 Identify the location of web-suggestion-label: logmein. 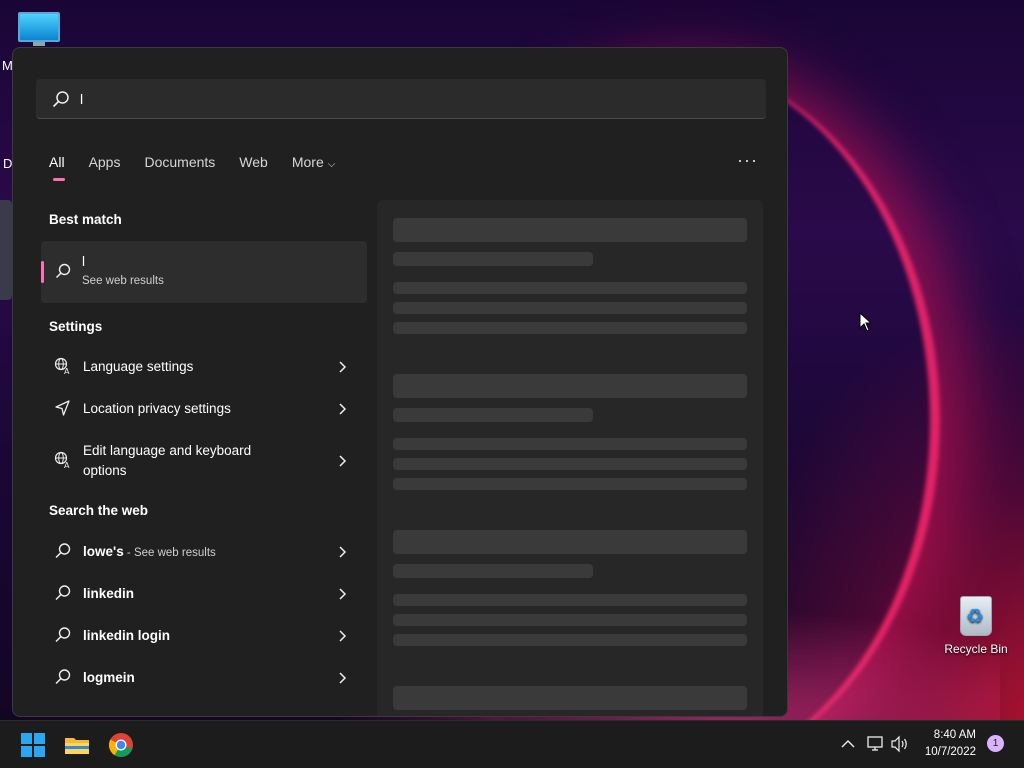
(109, 678).